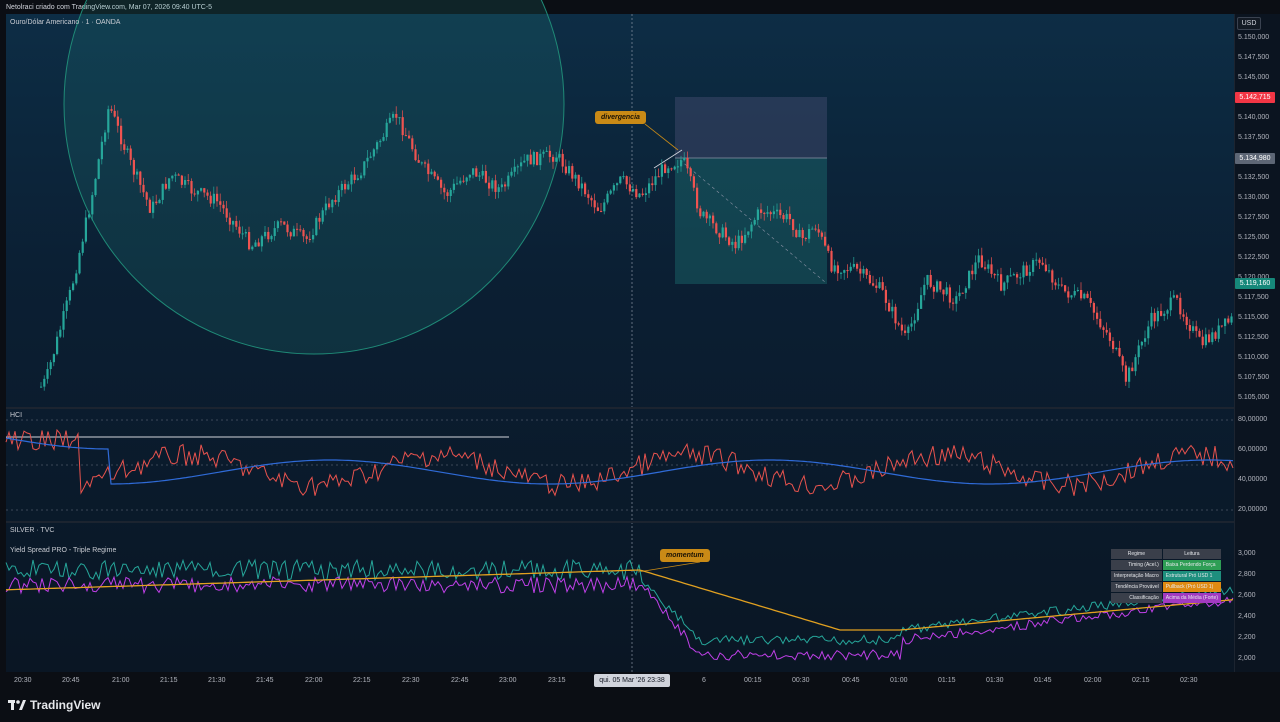 The width and height of the screenshot is (1280, 722). What do you see at coordinates (1253, 317) in the screenshot?
I see `price-tick: 5.115,000` at bounding box center [1253, 317].